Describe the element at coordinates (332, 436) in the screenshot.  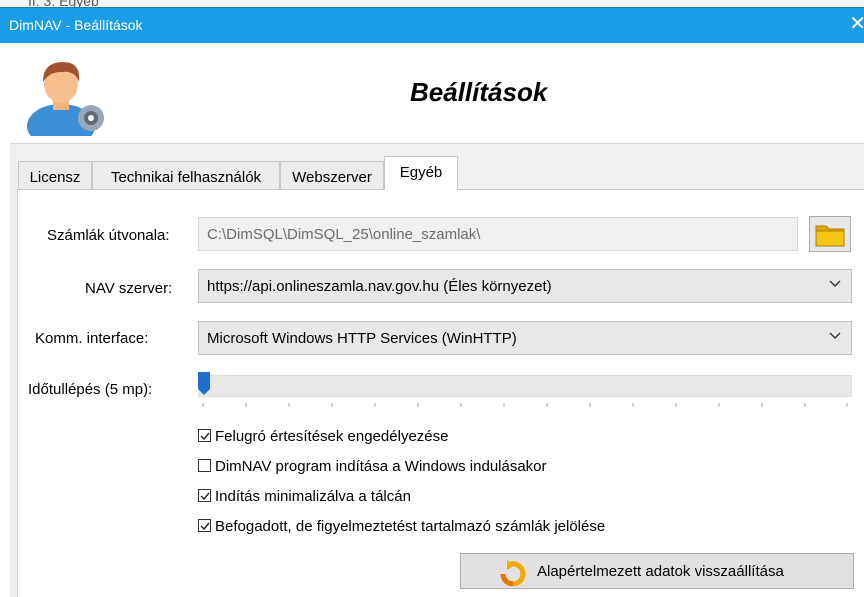
I see `checkbox-label: Felugró értesítések engedélyezése` at that location.